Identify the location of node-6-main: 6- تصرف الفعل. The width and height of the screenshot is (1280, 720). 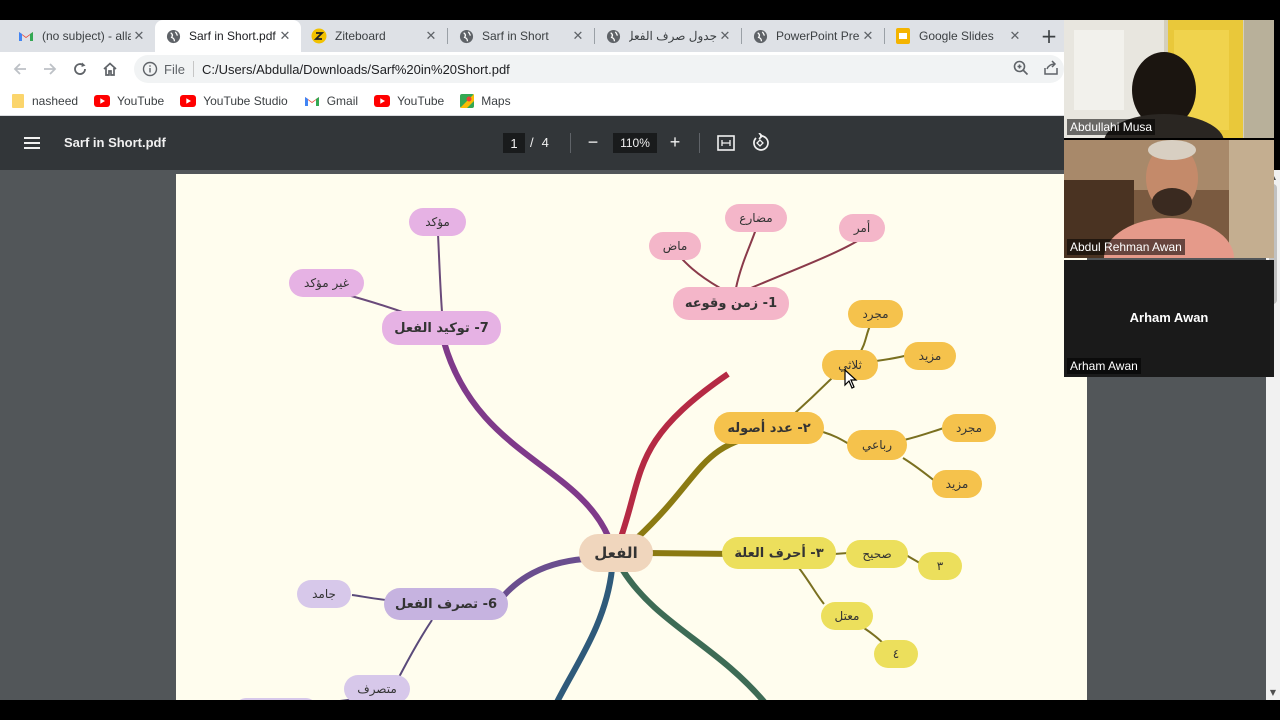
(446, 604).